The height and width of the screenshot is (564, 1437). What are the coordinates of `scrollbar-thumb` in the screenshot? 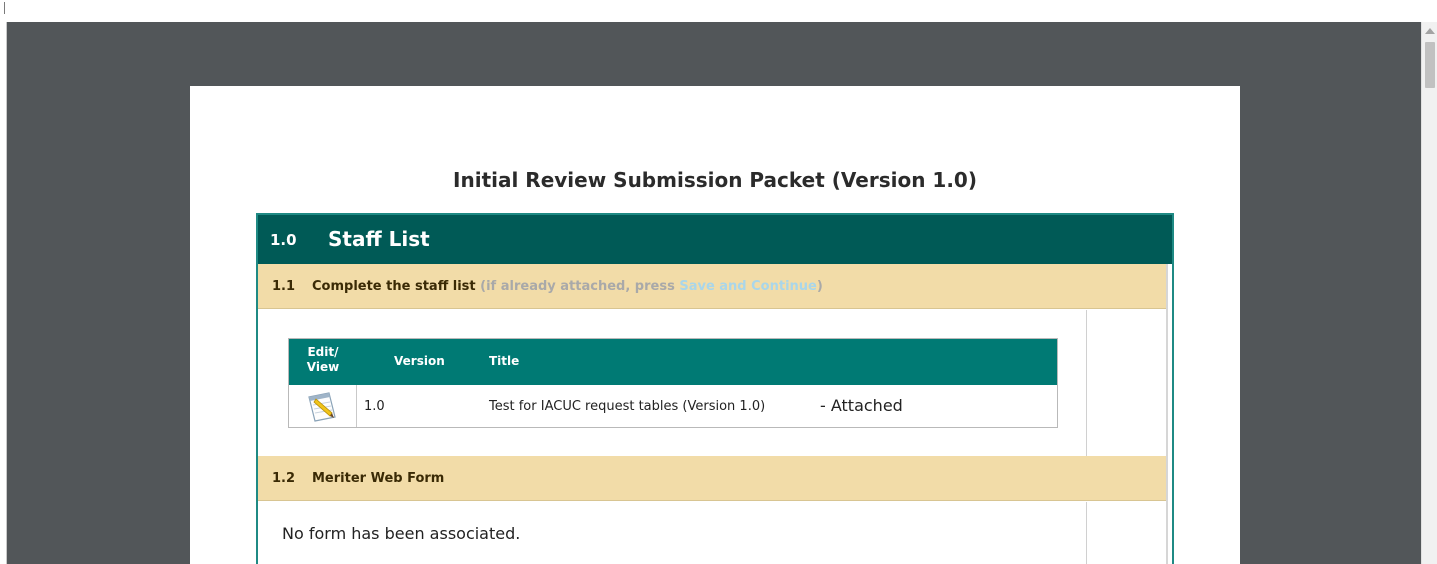 It's located at (1430, 65).